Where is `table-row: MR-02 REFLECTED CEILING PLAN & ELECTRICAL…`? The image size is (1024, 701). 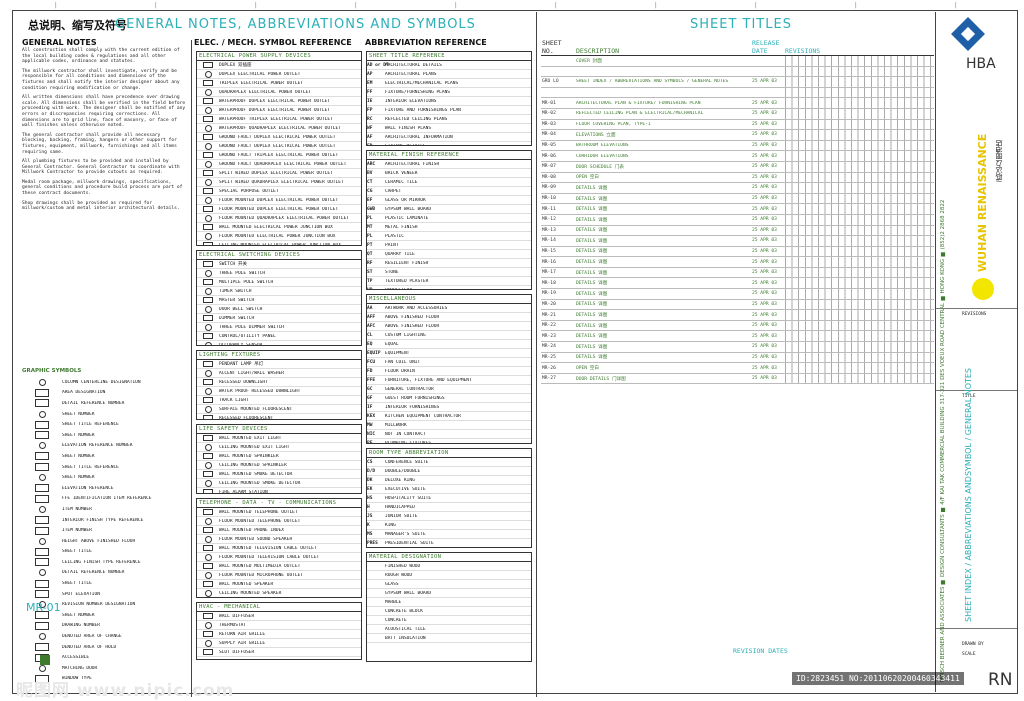 table-row: MR-02 REFLECTED CEILING PLAN & ELECTRICAL… is located at coordinates (737, 114).